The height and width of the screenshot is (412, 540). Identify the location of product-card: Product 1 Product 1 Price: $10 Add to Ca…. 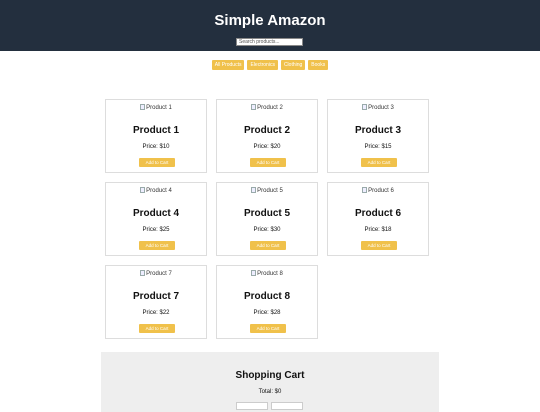
(156, 136).